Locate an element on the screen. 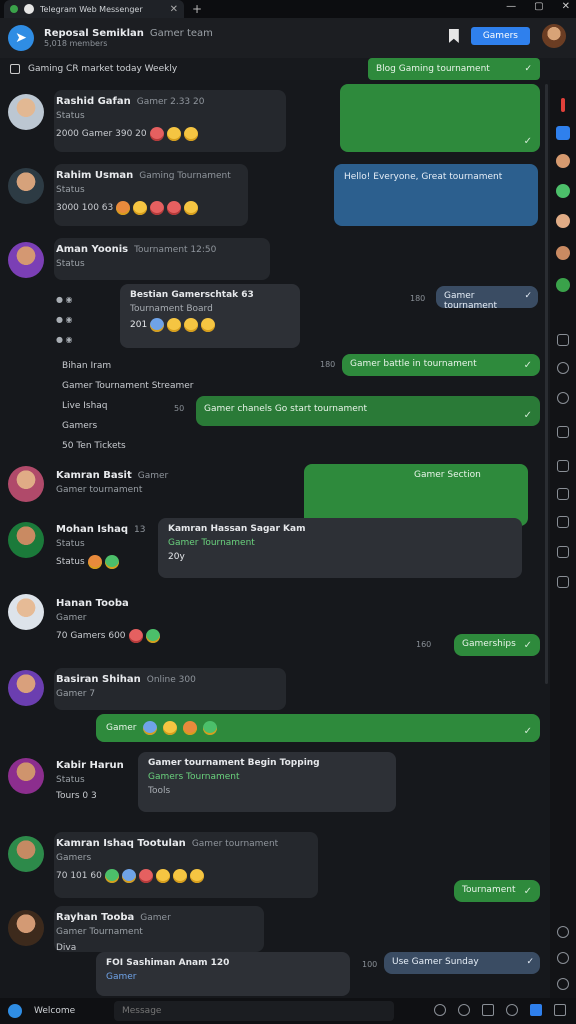 The height and width of the screenshot is (1024, 576). right-rail is located at coordinates (563, 540).